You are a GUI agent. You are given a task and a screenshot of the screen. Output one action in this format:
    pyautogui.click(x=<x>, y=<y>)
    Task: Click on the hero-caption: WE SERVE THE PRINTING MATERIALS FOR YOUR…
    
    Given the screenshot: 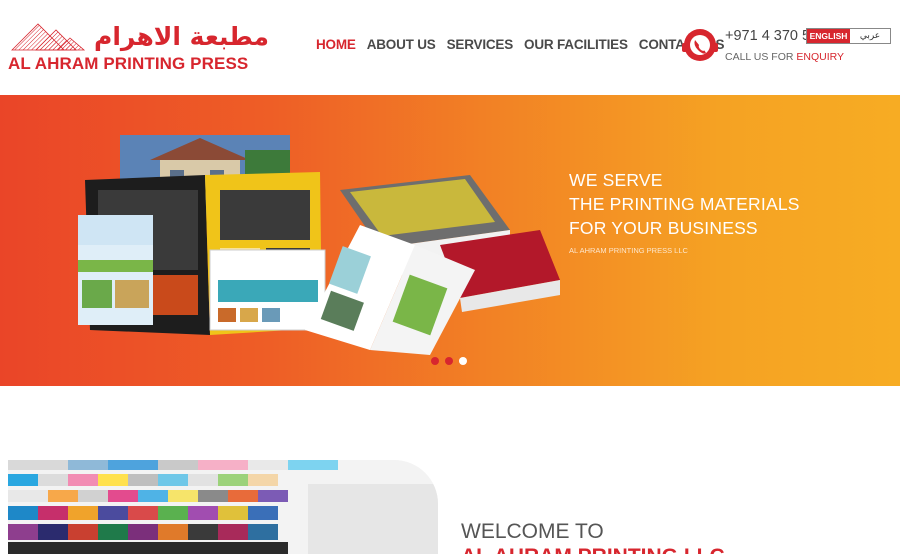 What is the action you would take?
    pyautogui.click(x=684, y=211)
    